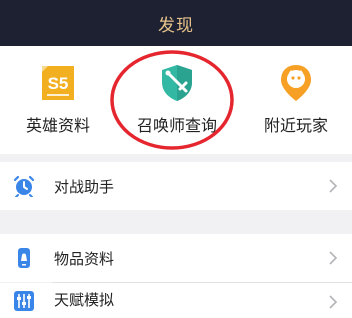  Describe the element at coordinates (176, 25) in the screenshot. I see `page-title: 发现` at that location.